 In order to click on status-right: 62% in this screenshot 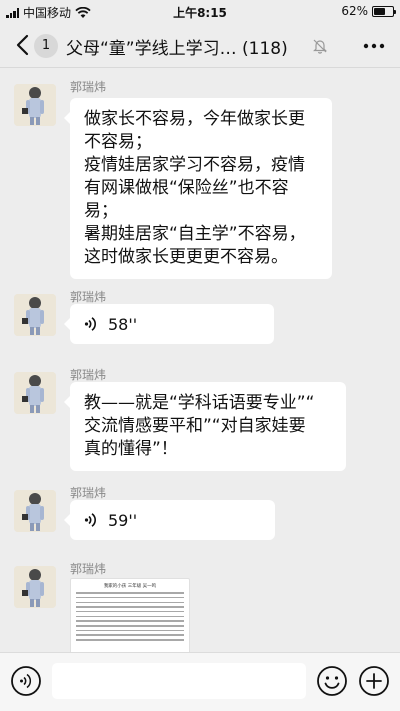, I will do `click(368, 11)`.